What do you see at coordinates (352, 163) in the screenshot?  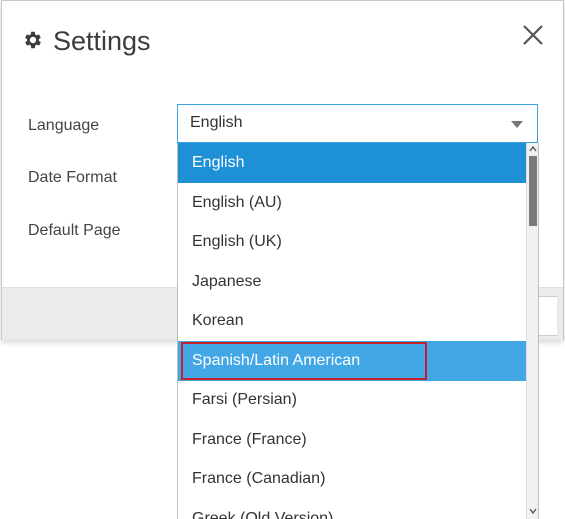 I see `option-english: English` at bounding box center [352, 163].